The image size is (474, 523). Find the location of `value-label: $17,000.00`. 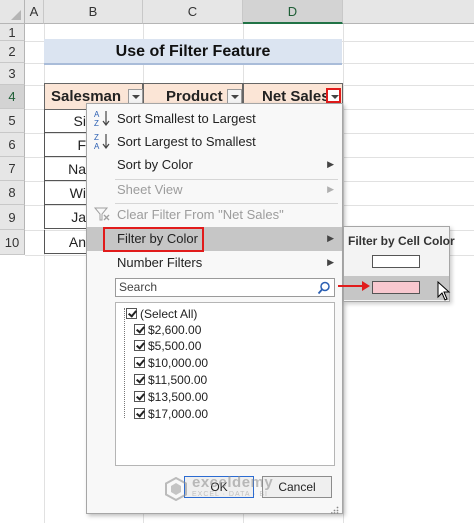

value-label: $17,000.00 is located at coordinates (178, 414).